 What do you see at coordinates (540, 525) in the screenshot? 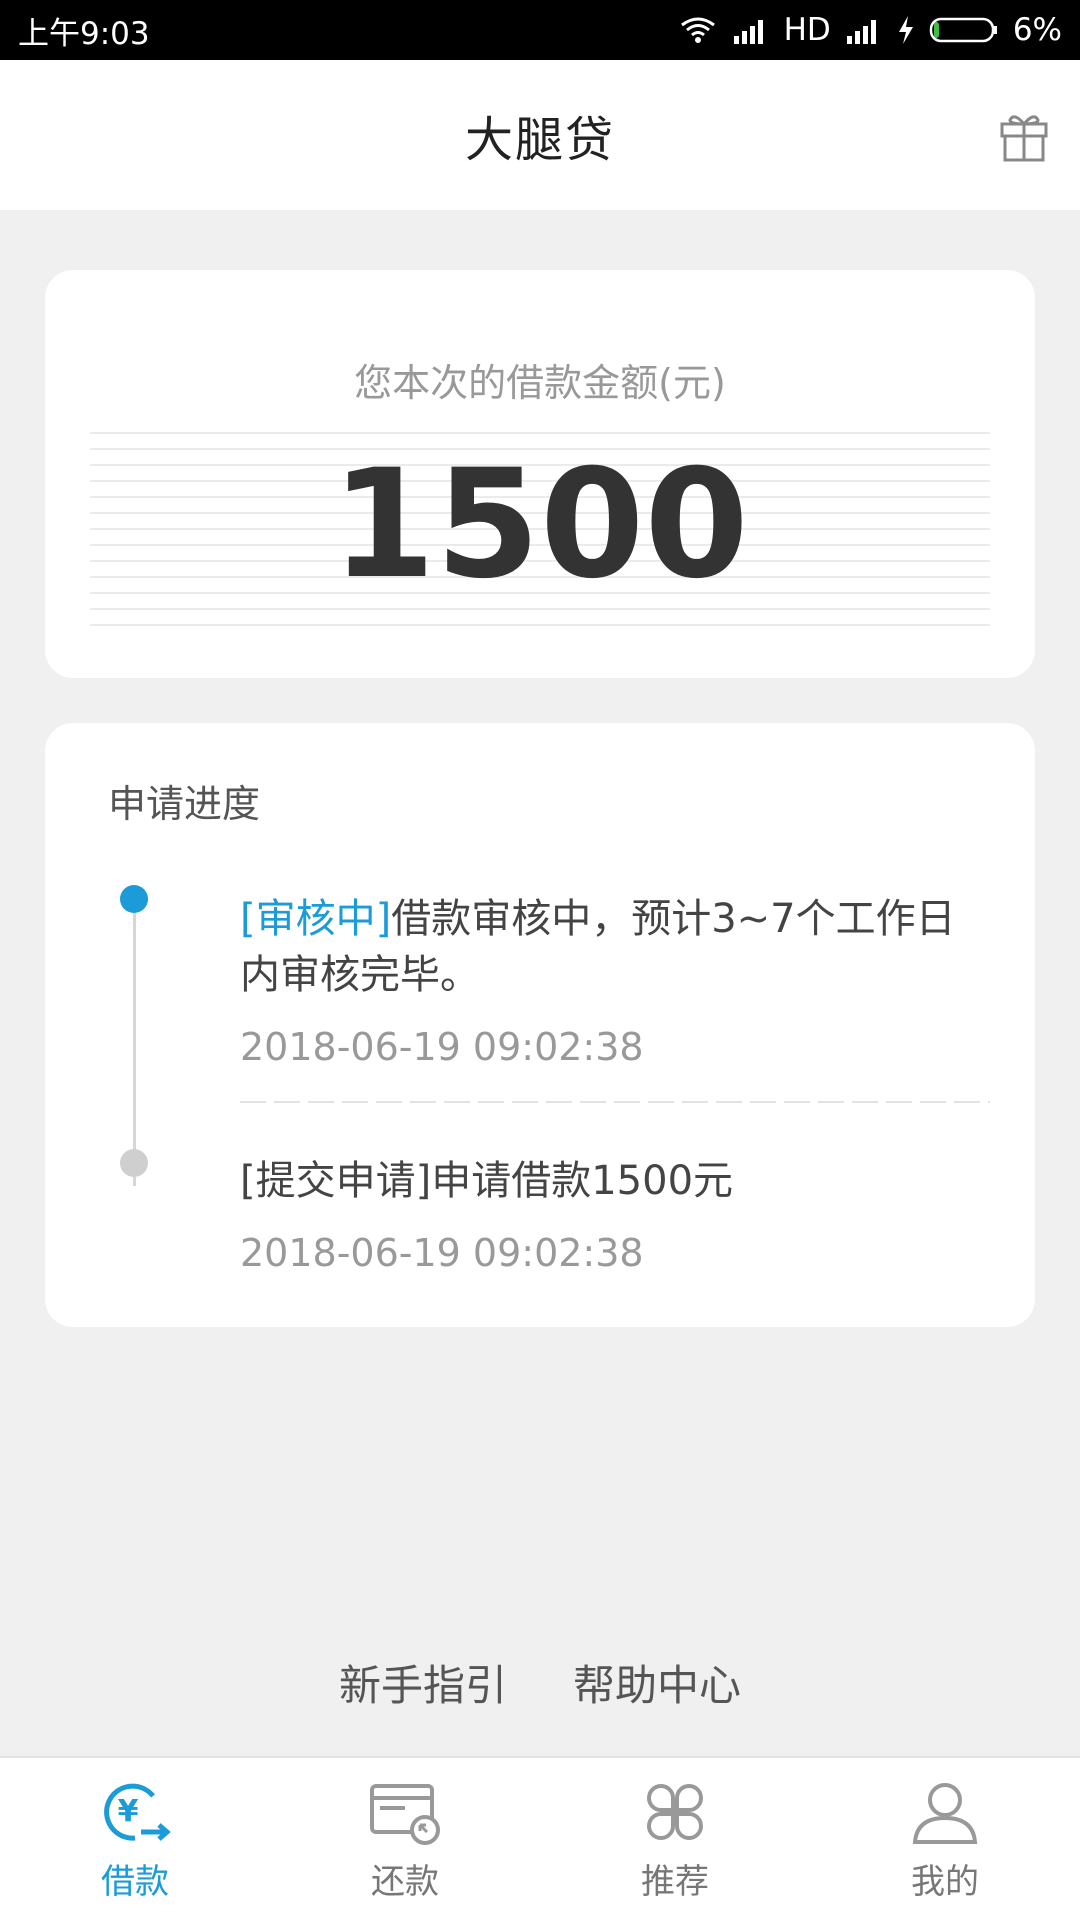
I see `loan-amount-value: 1500` at bounding box center [540, 525].